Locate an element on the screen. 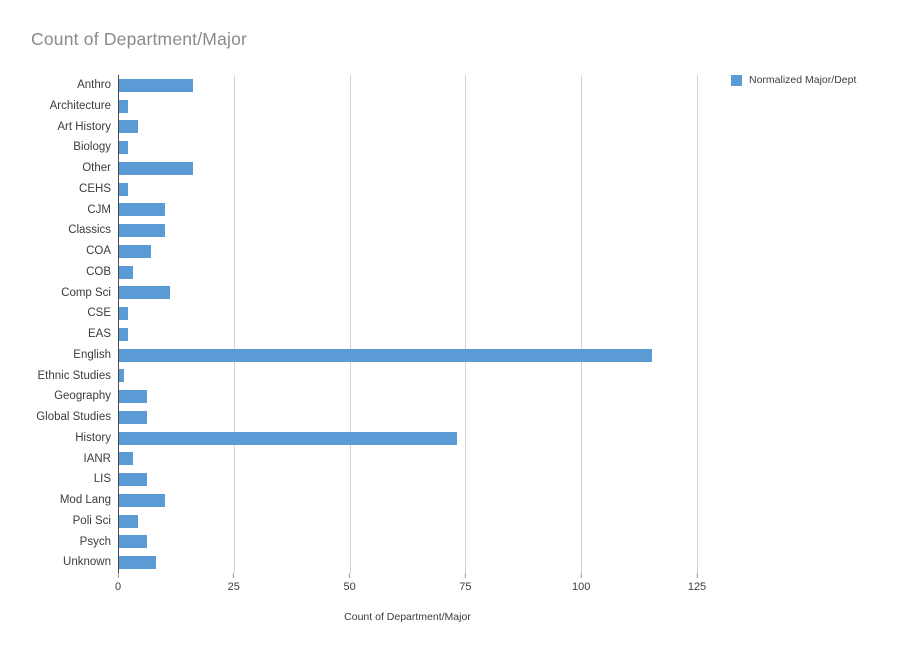 This screenshot has width=904, height=659. category-label: COA is located at coordinates (98, 251).